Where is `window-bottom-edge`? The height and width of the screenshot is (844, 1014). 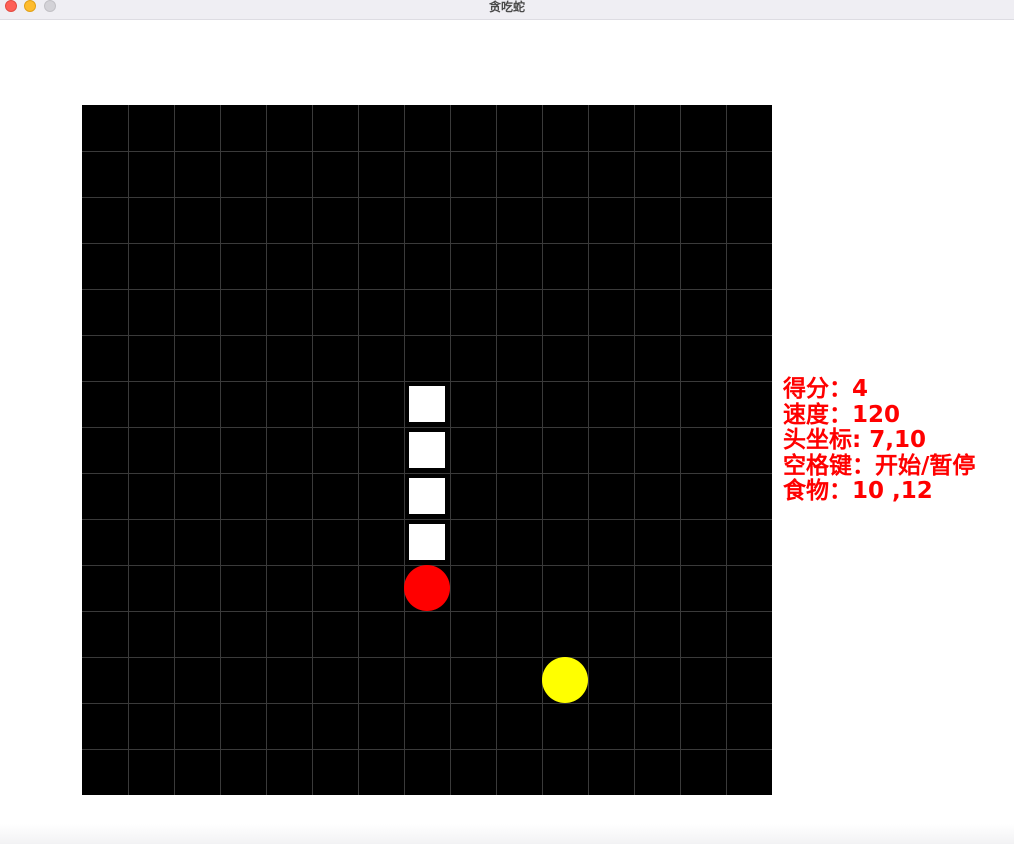
window-bottom-edge is located at coordinates (507, 834).